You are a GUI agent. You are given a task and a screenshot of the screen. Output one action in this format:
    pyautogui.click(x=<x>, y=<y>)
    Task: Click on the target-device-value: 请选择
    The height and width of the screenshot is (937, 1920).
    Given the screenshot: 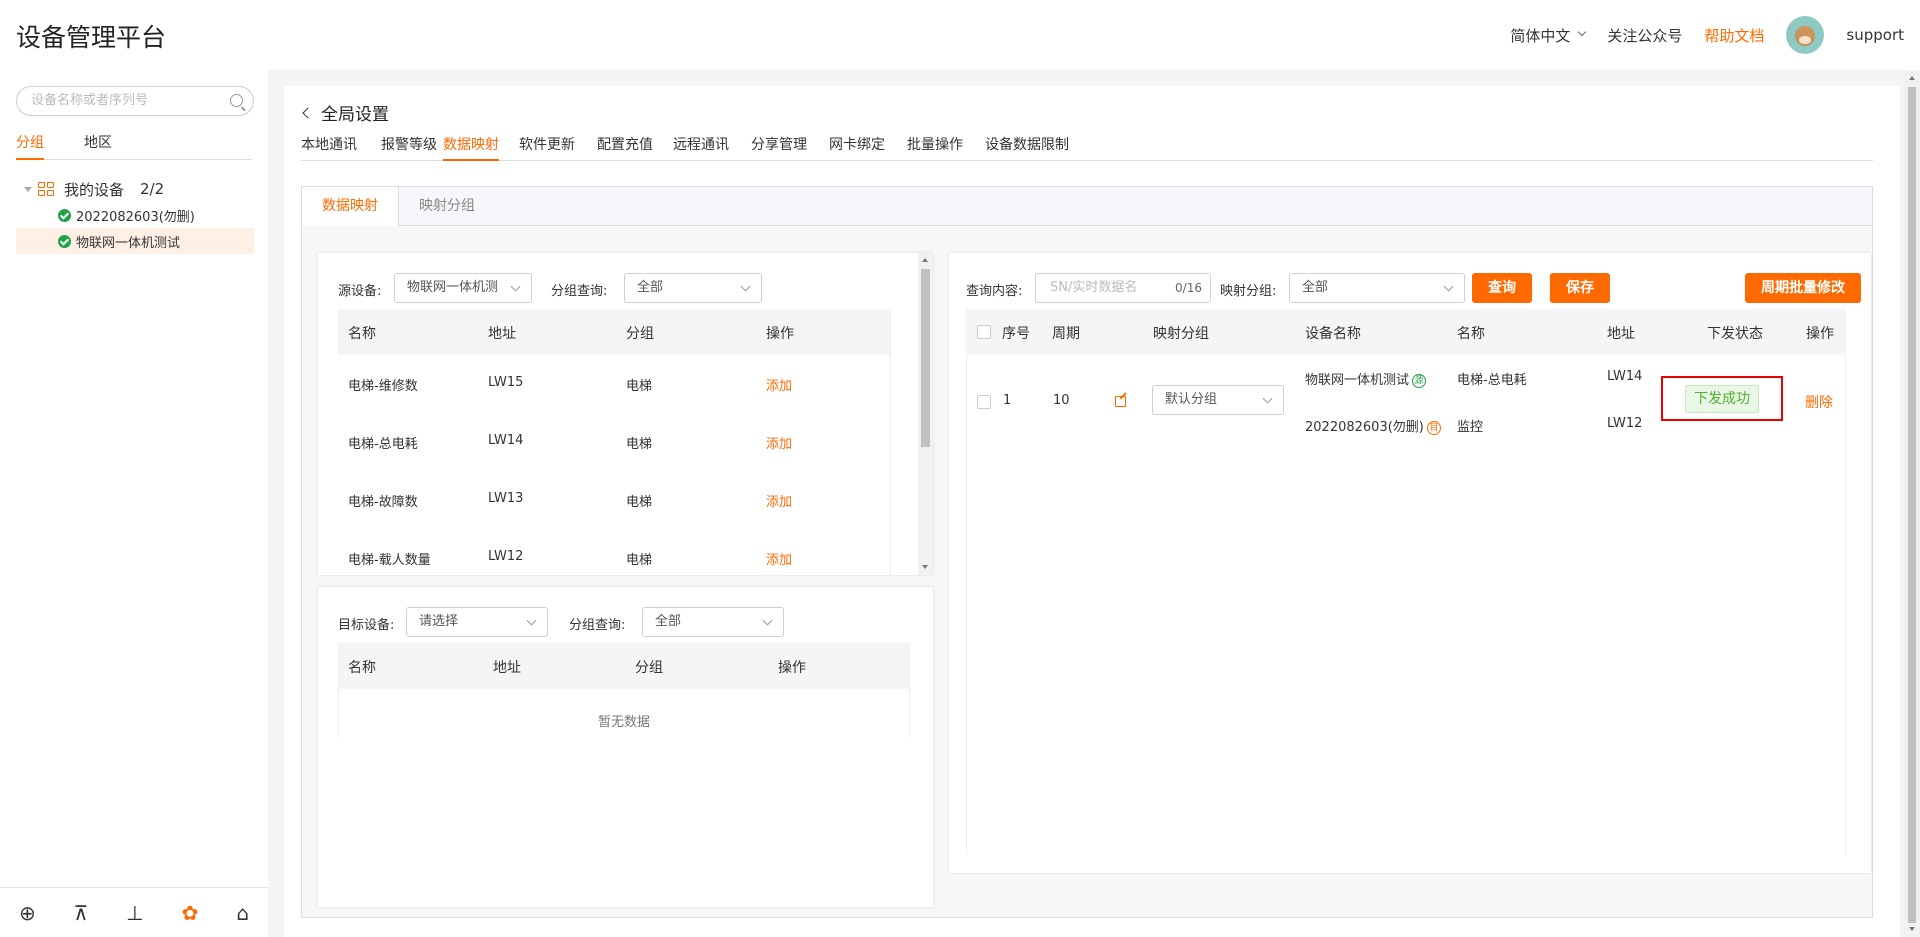 What is the action you would take?
    pyautogui.click(x=439, y=621)
    